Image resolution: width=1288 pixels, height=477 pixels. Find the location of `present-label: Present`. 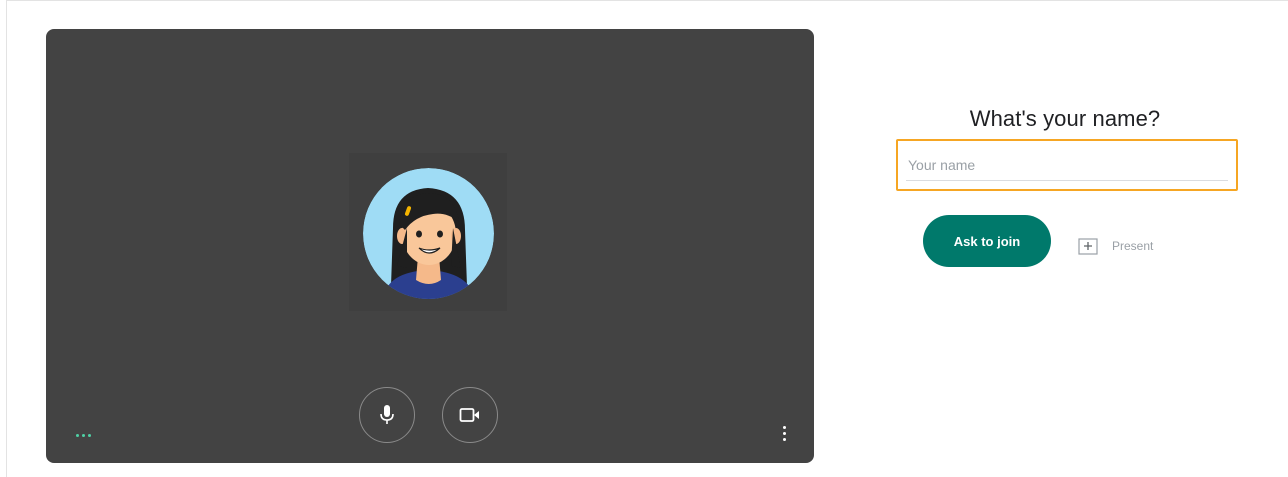

present-label: Present is located at coordinates (1133, 246).